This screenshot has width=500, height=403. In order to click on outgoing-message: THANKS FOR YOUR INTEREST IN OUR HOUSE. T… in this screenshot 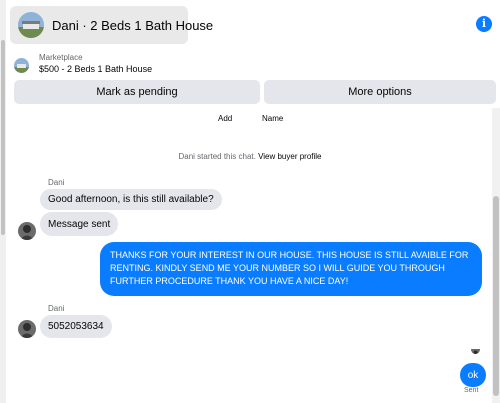, I will do `click(291, 269)`.